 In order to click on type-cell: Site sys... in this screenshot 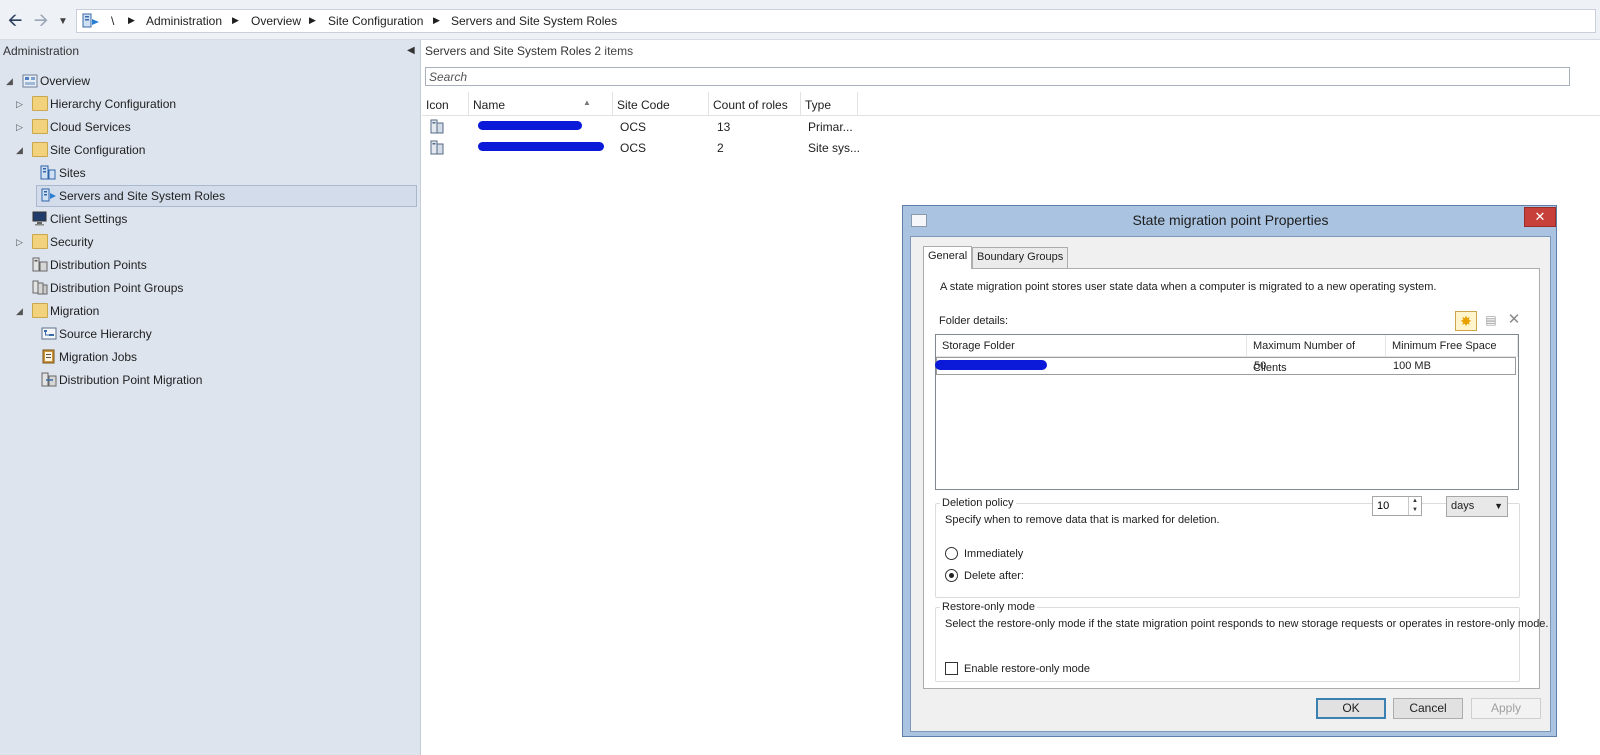, I will do `click(834, 148)`.